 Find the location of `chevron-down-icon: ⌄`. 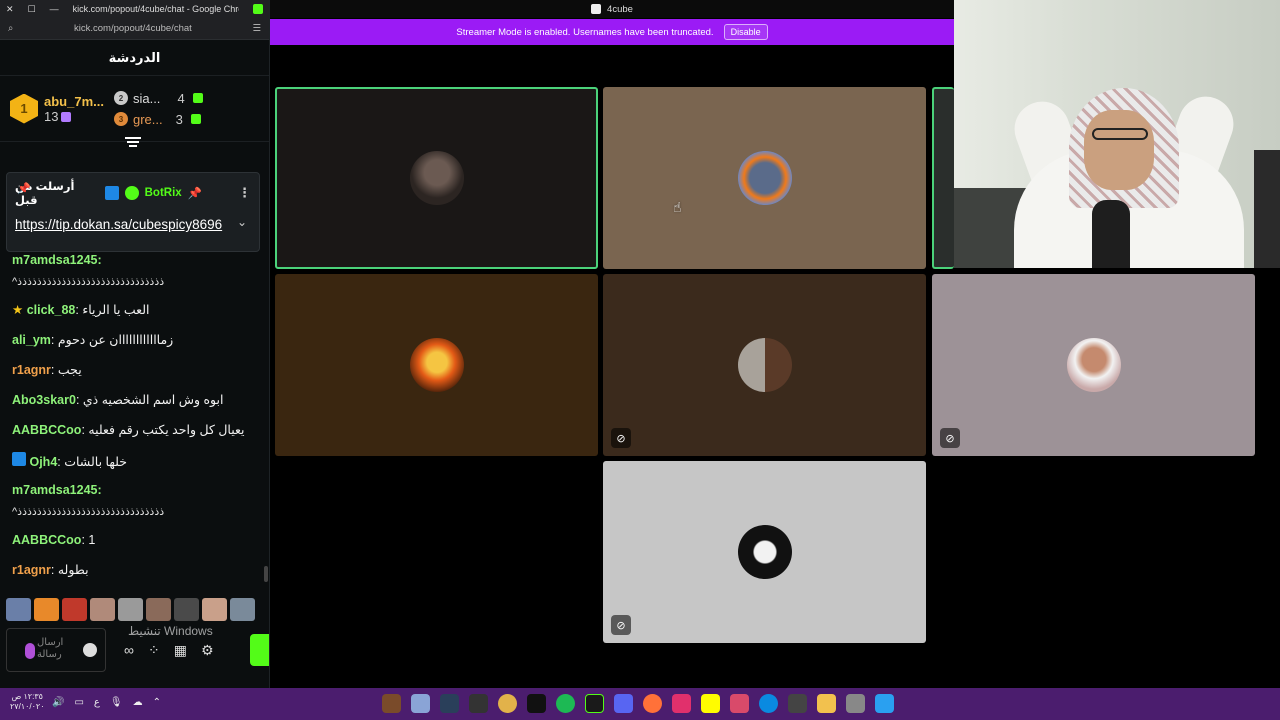

chevron-down-icon: ⌄ is located at coordinates (242, 222).